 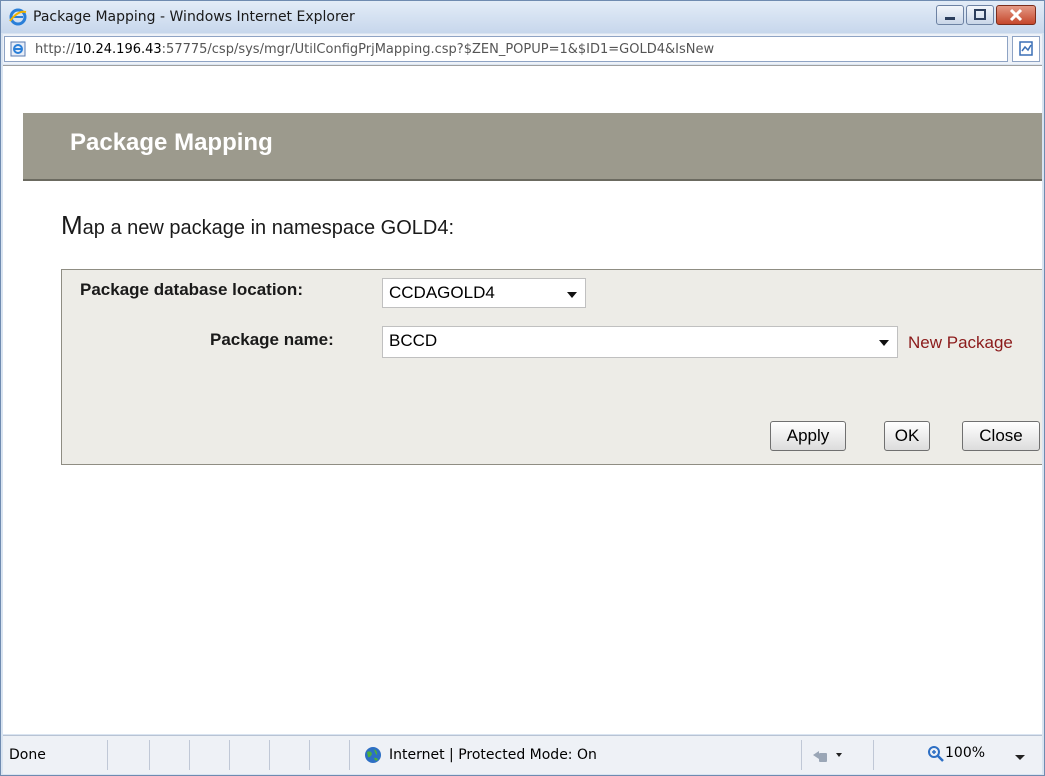 What do you see at coordinates (272, 339) in the screenshot?
I see `package-name-label: Package name:` at bounding box center [272, 339].